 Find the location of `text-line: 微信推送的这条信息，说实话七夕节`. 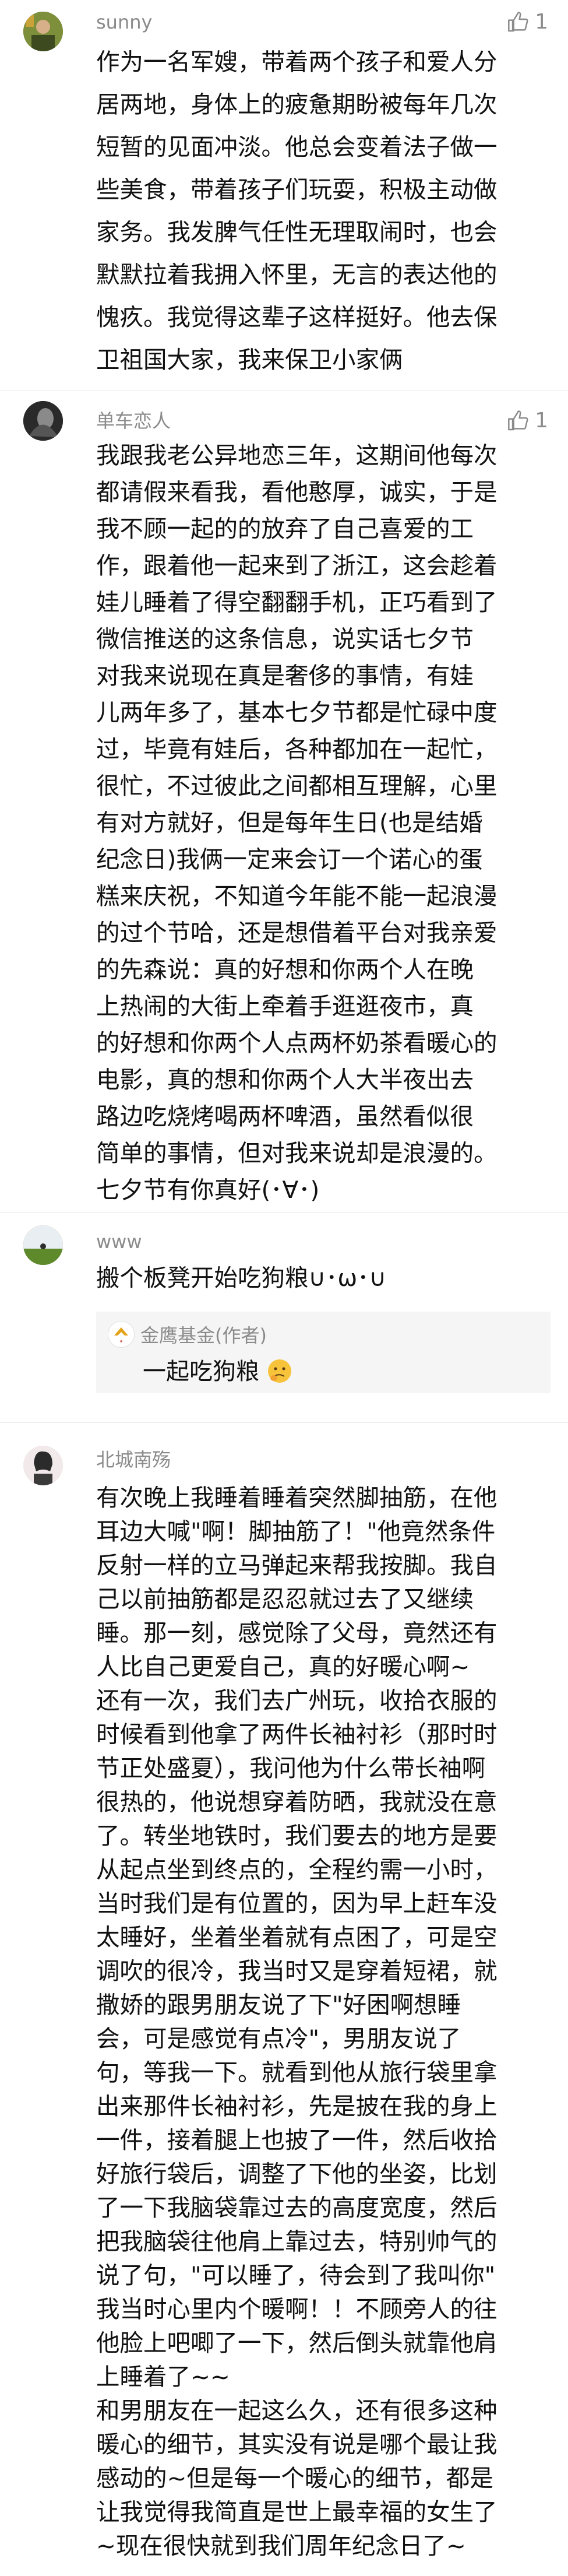

text-line: 微信推送的这条信息，说实话七夕节 is located at coordinates (285, 639).